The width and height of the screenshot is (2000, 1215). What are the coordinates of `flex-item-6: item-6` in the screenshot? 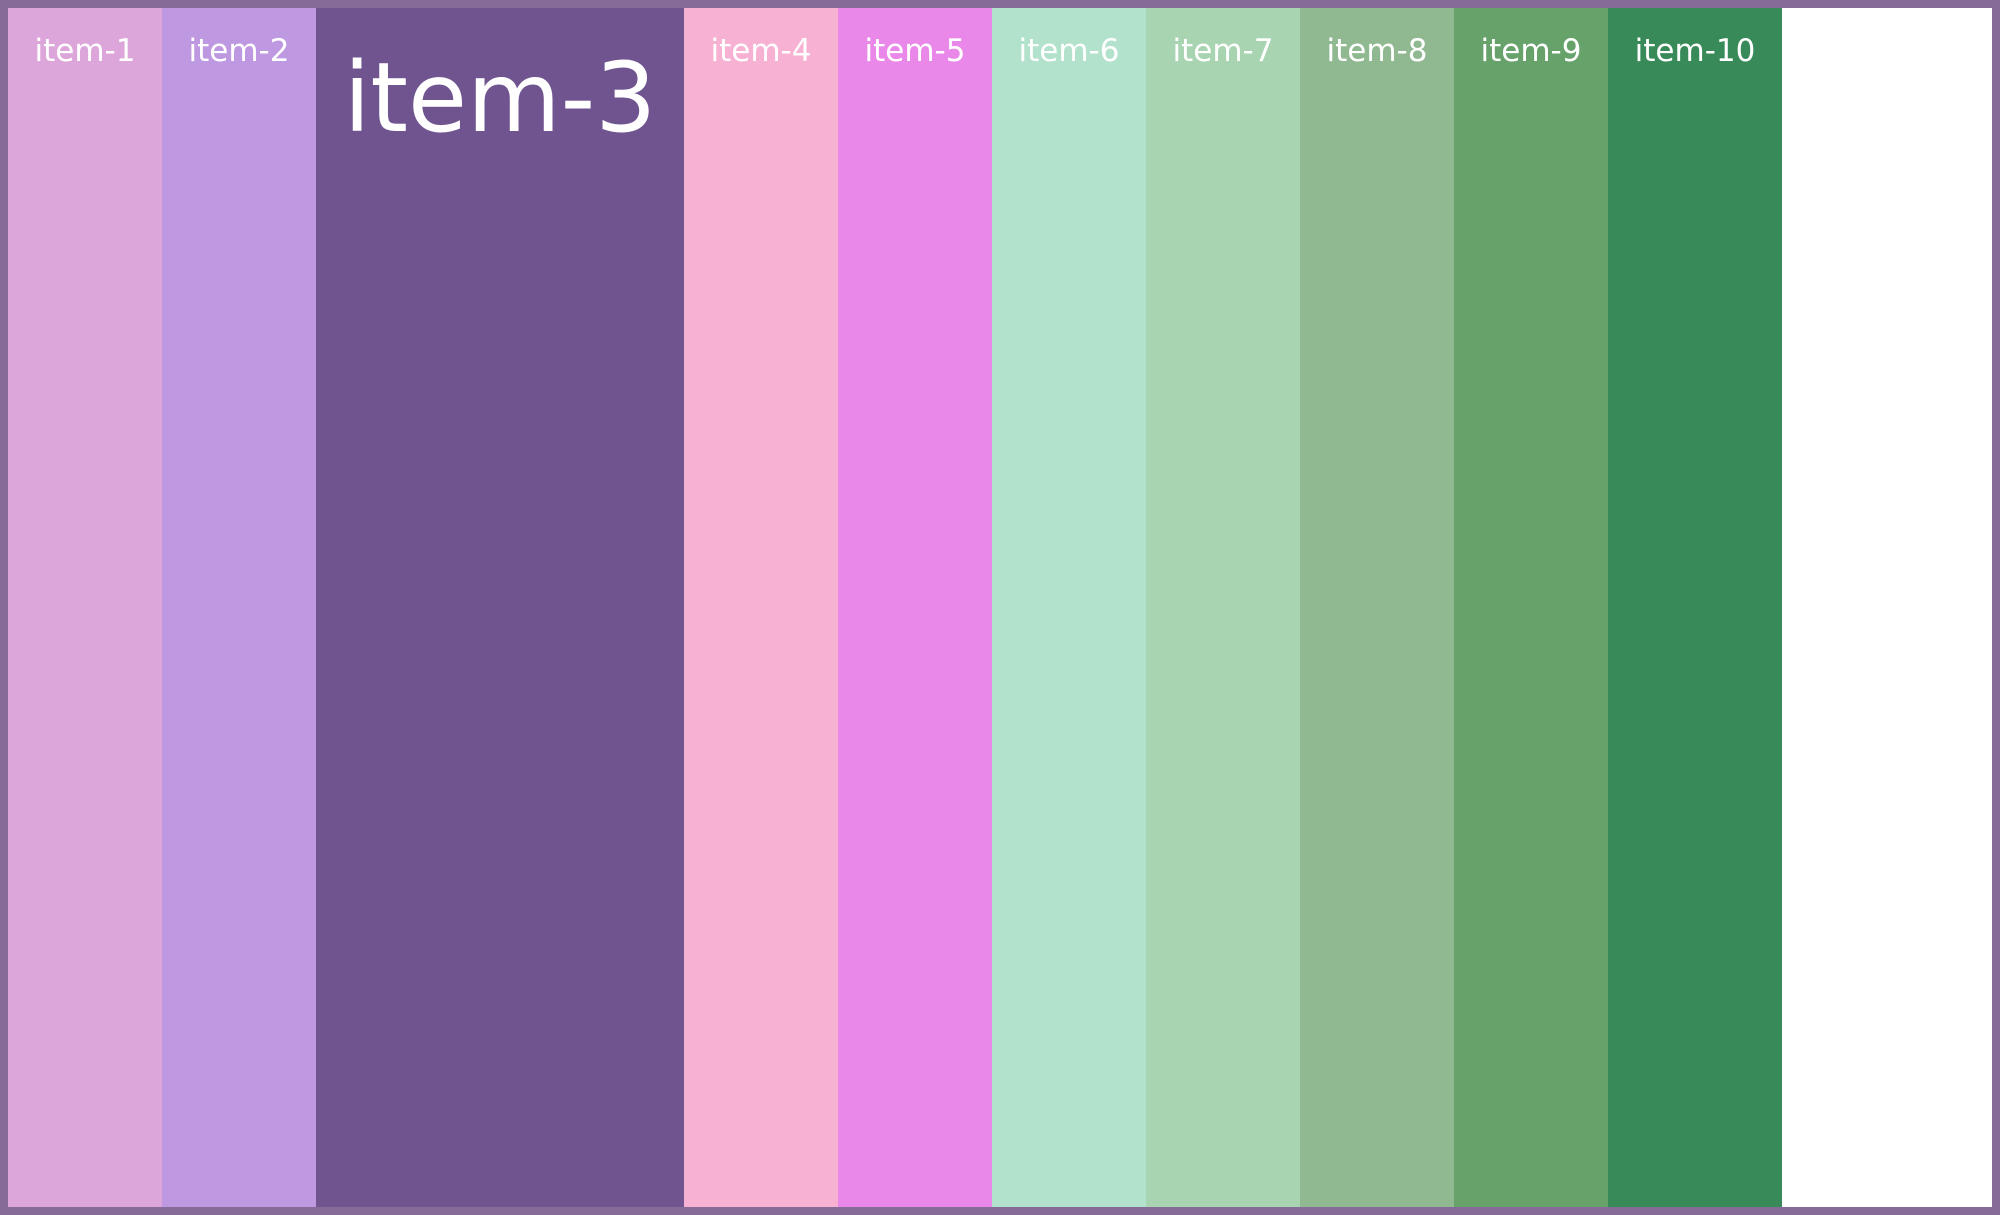 It's located at (1069, 607).